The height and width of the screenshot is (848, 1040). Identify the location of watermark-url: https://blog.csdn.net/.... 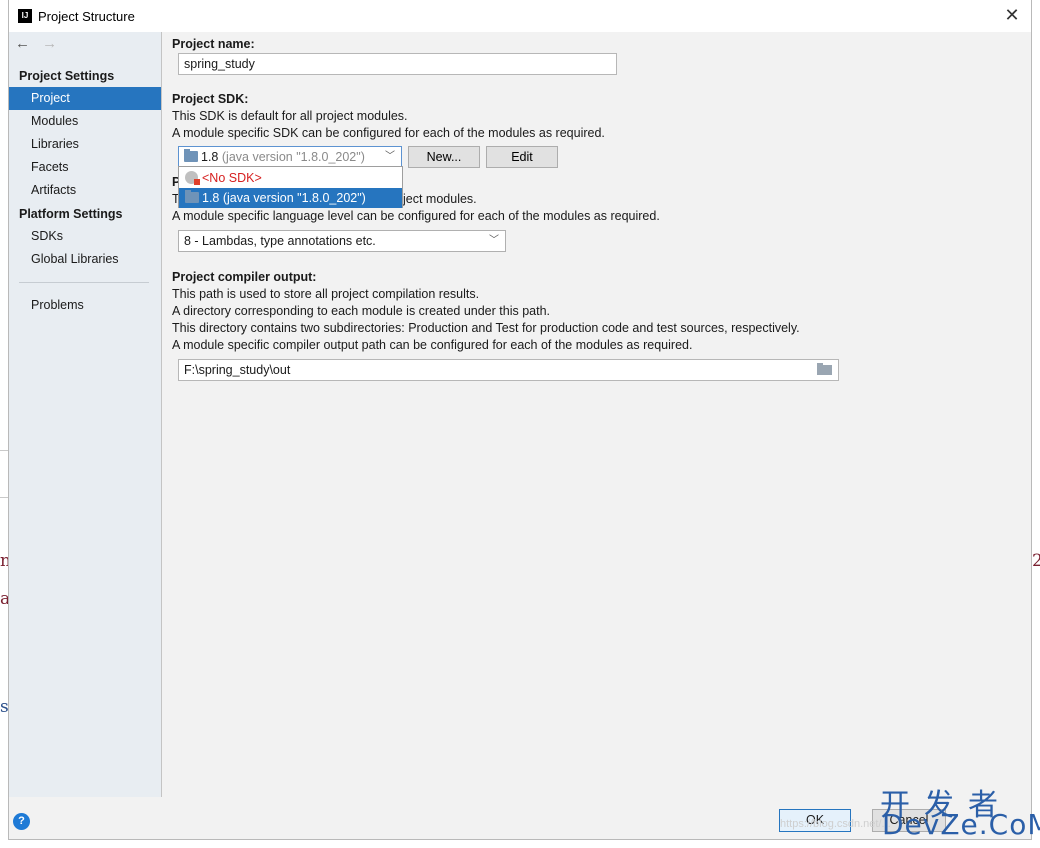
(835, 824).